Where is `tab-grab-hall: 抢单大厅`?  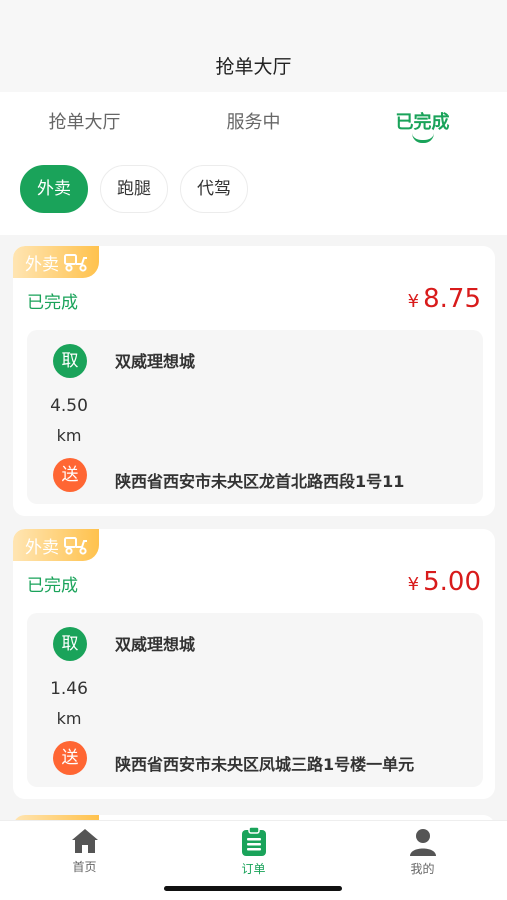 tab-grab-hall: 抢单大厅 is located at coordinates (84, 123).